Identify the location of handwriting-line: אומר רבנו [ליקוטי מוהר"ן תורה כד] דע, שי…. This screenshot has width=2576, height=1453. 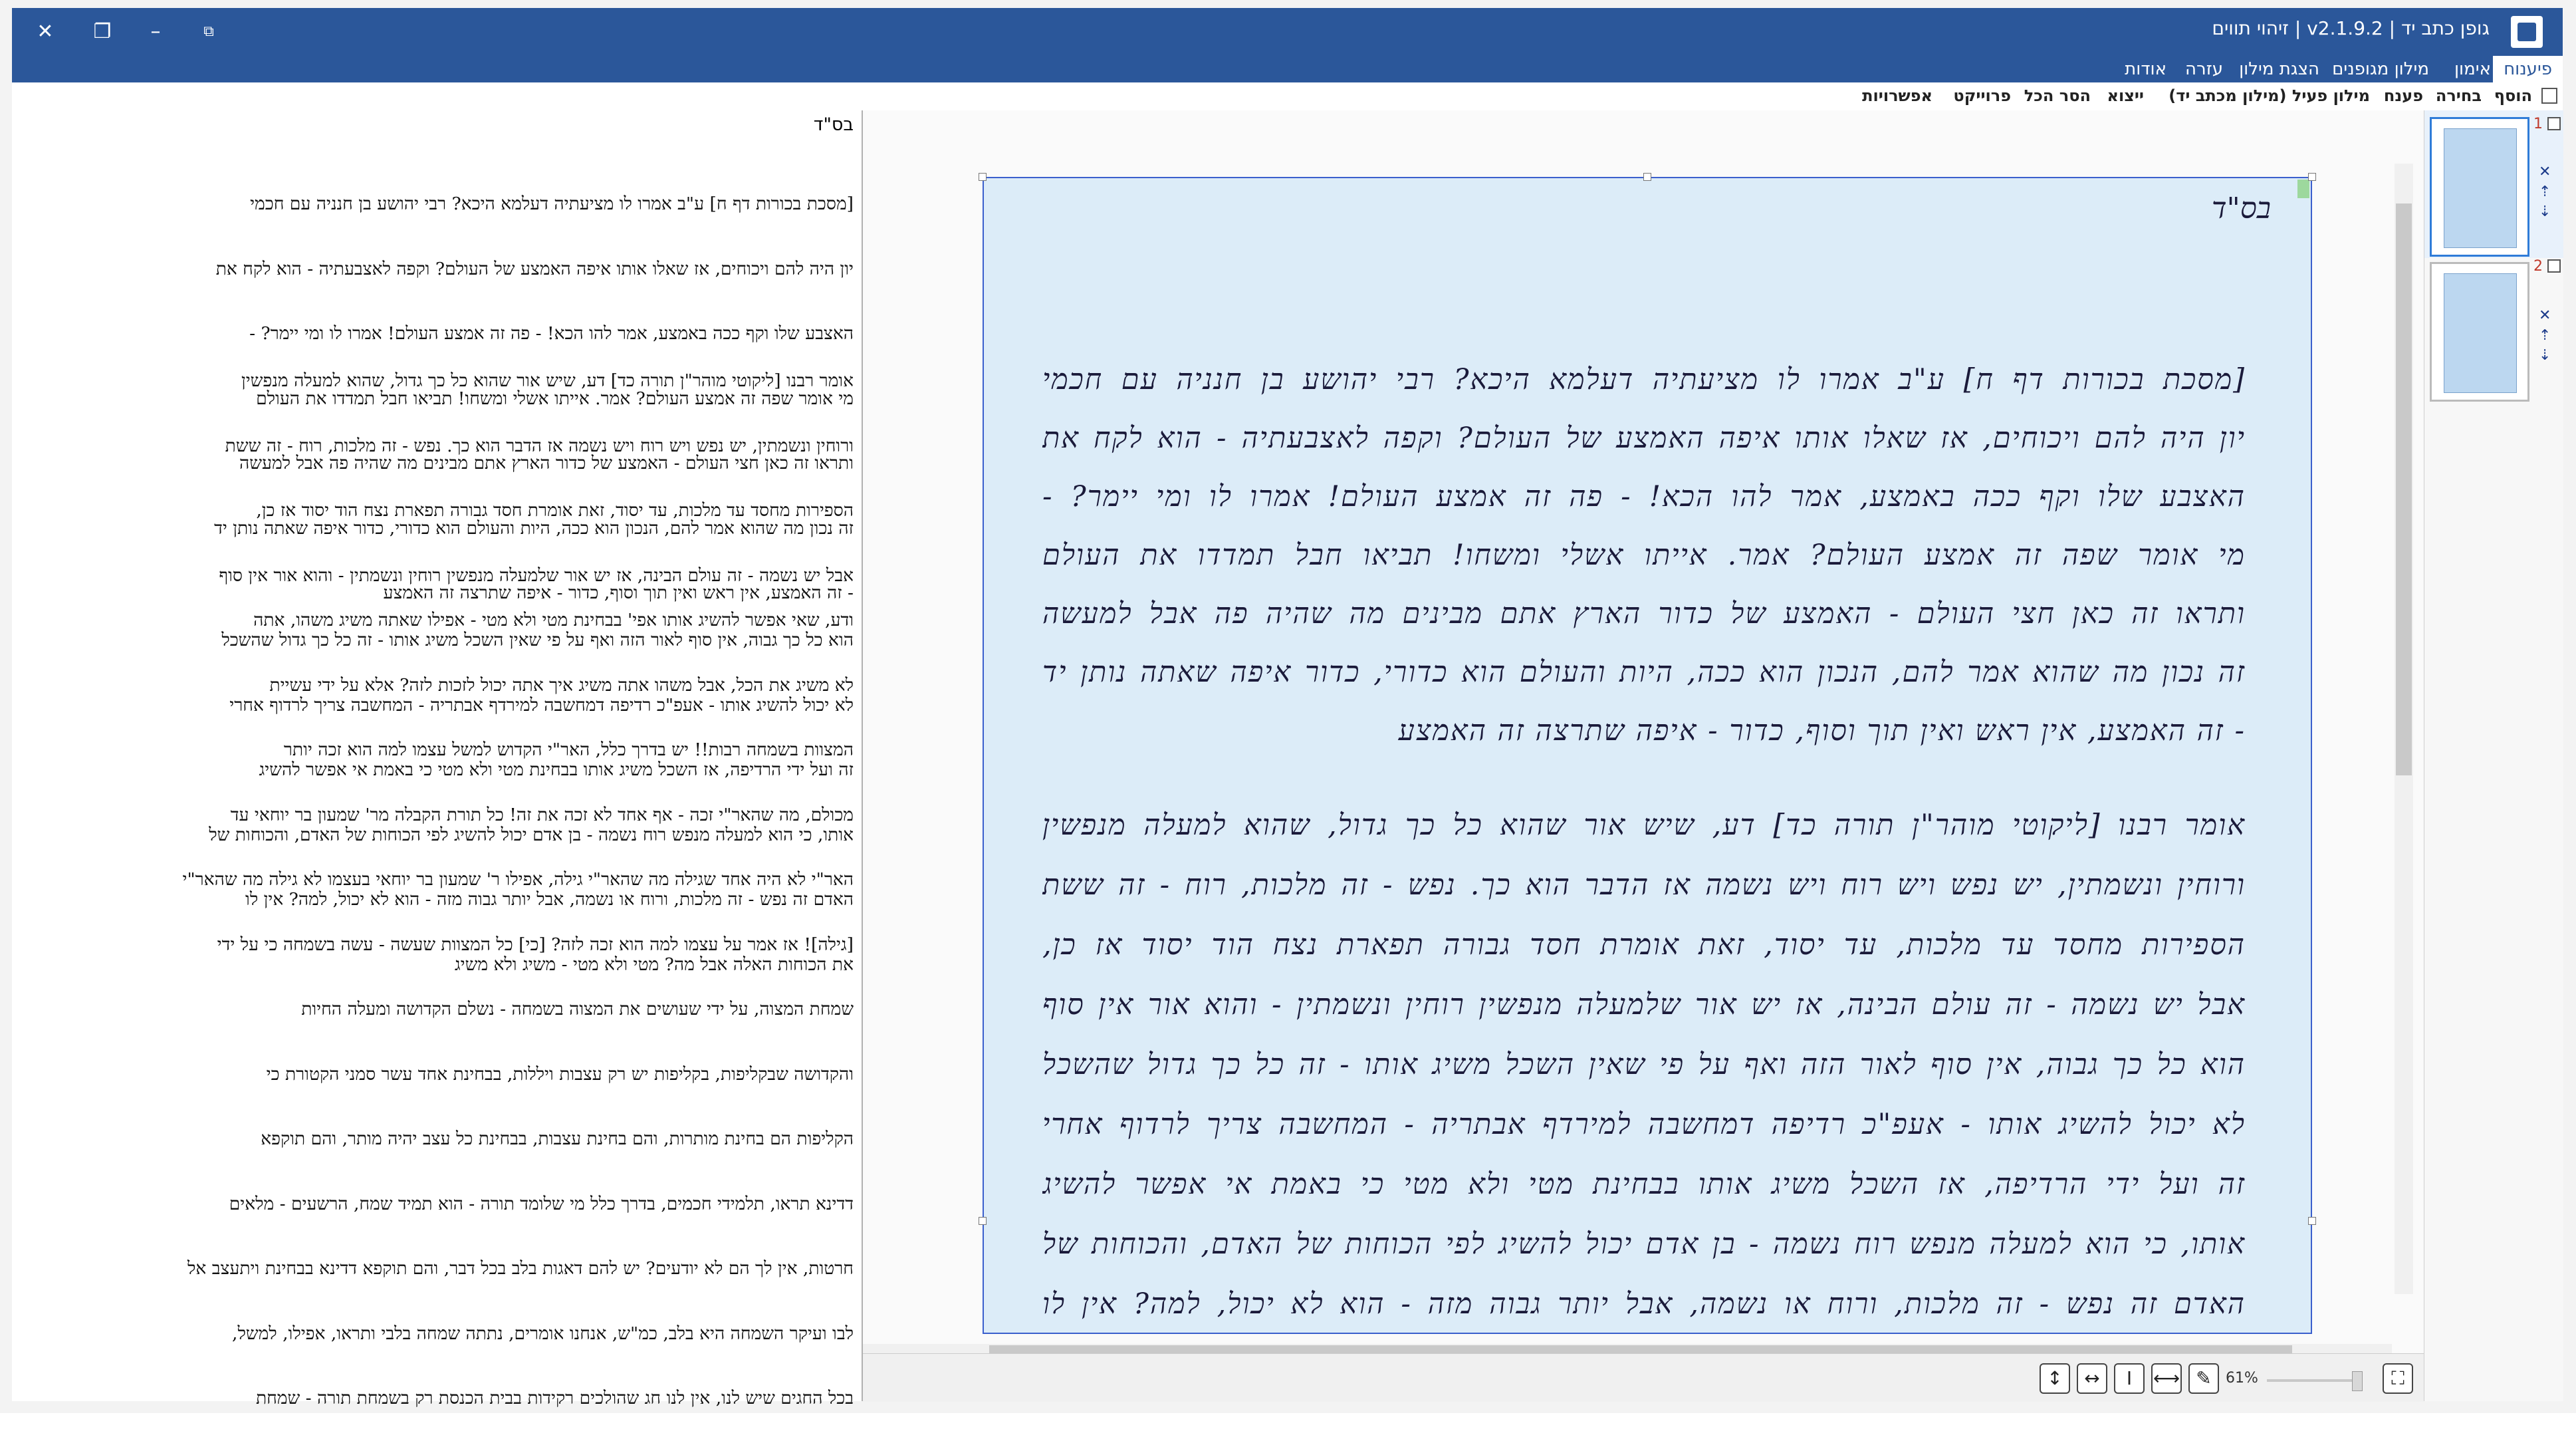
(1644, 825).